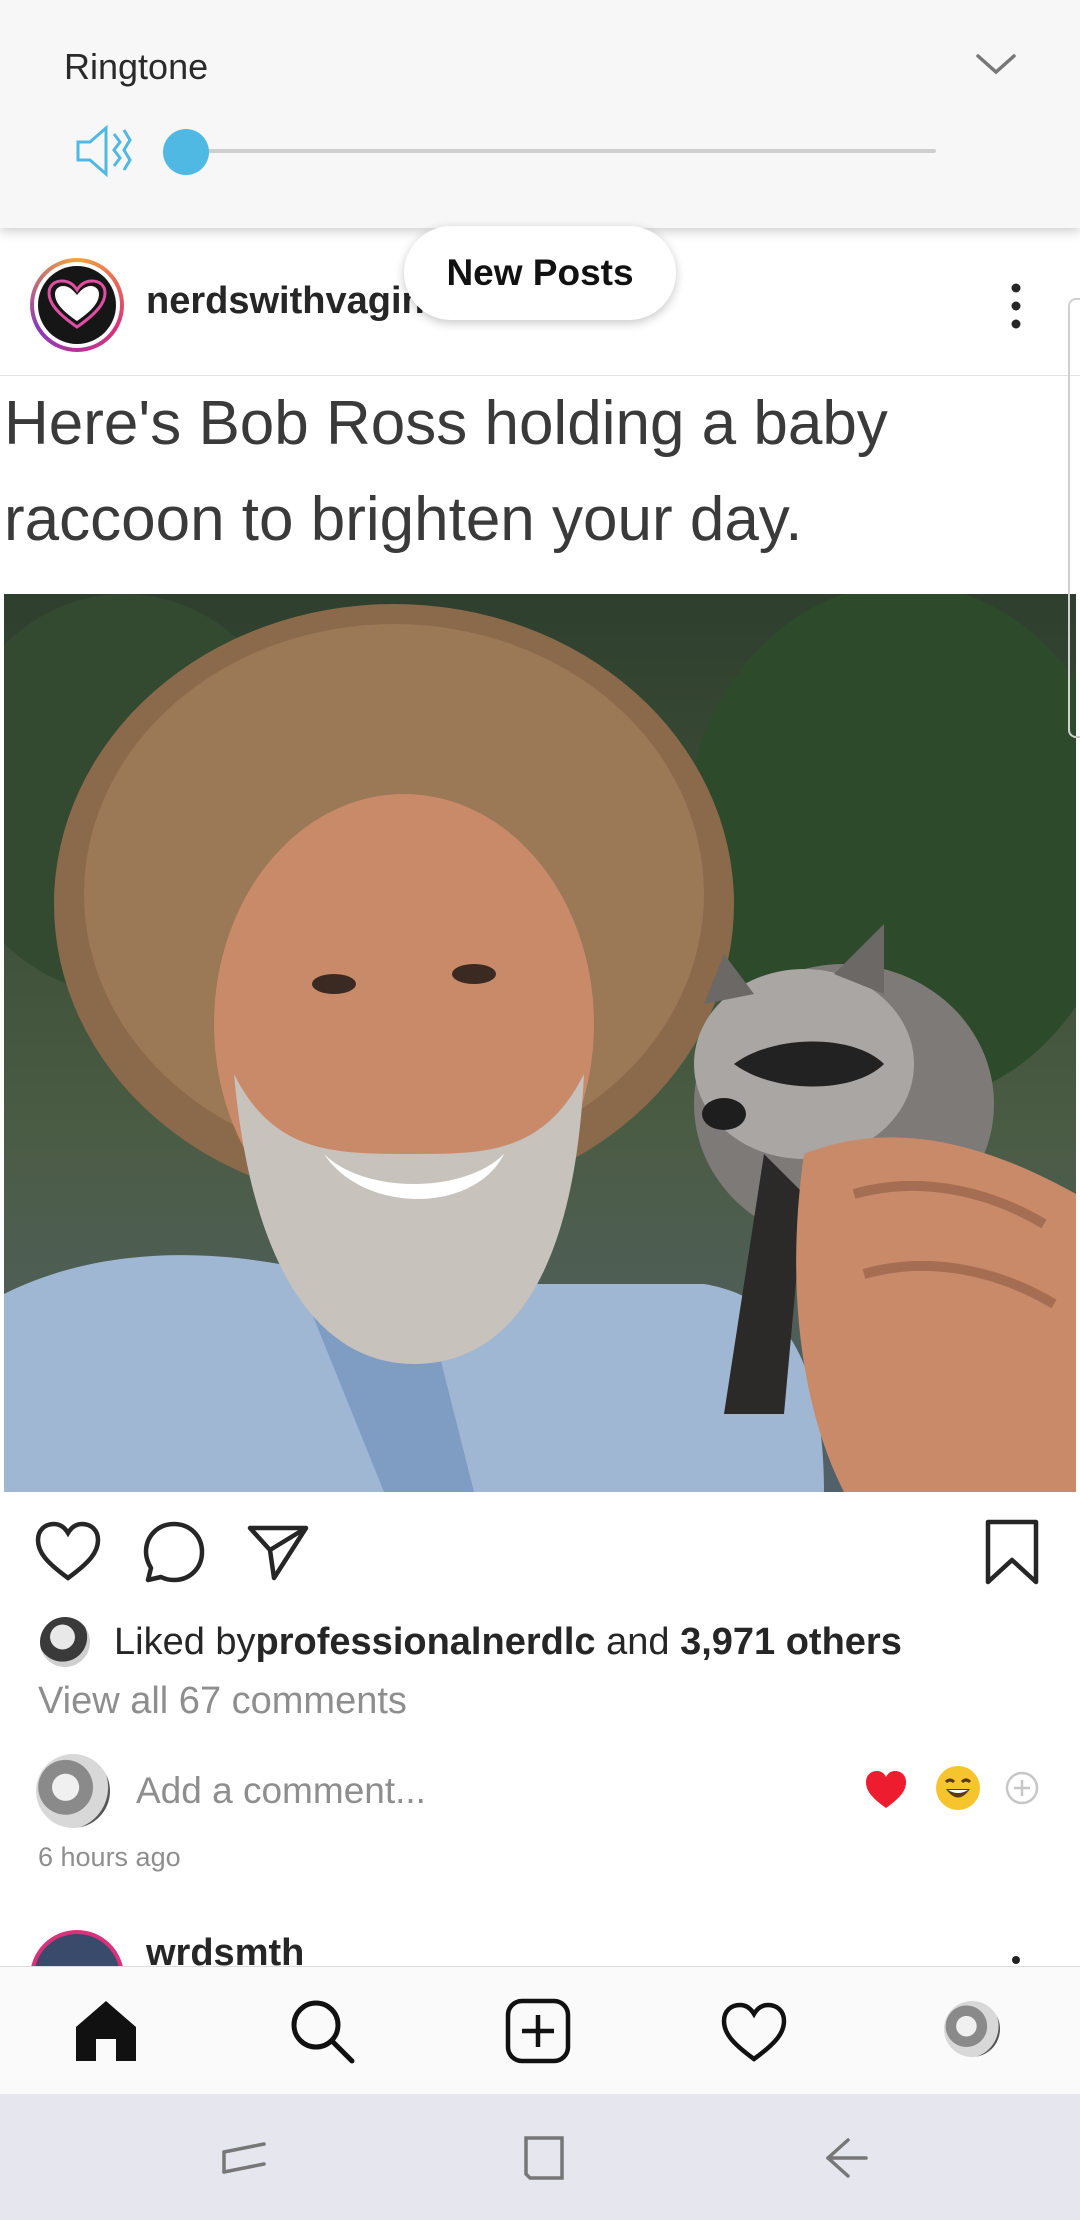 This screenshot has height=2220, width=1080. I want to click on scroll-indicator, so click(1074, 518).